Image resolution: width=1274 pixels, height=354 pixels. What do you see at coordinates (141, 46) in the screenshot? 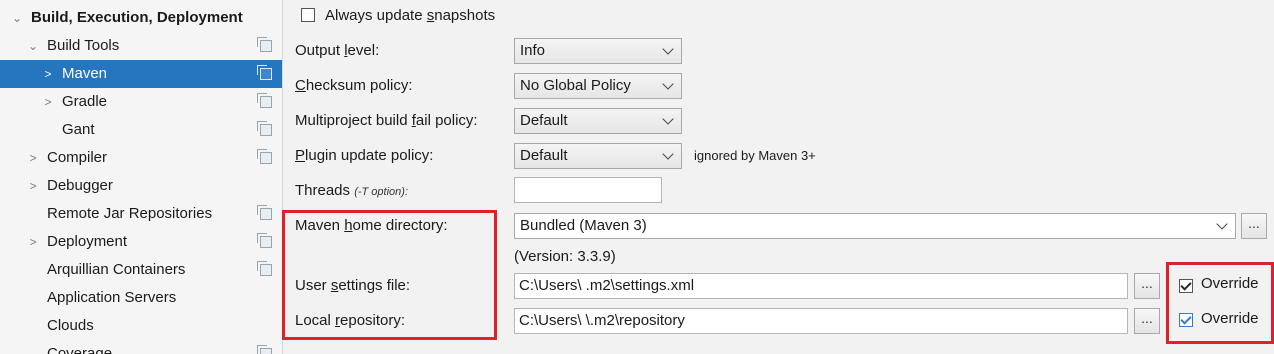
I see `tree-item-build-tools: ⌄ Build Tools` at bounding box center [141, 46].